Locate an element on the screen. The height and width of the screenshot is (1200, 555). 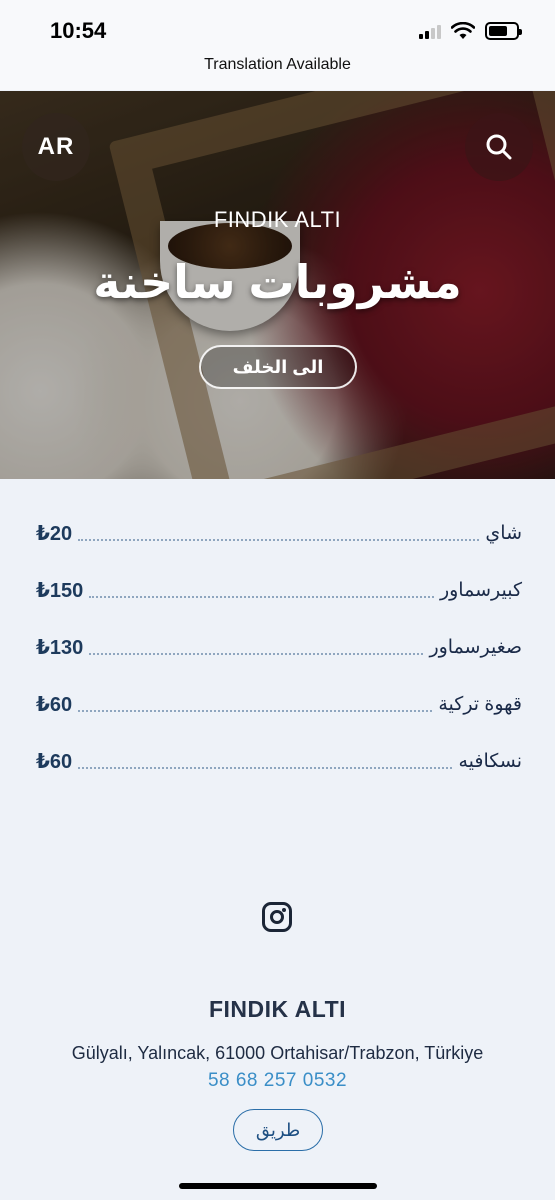
menu-item: ₺130 صغيرسماور is located at coordinates (279, 647).